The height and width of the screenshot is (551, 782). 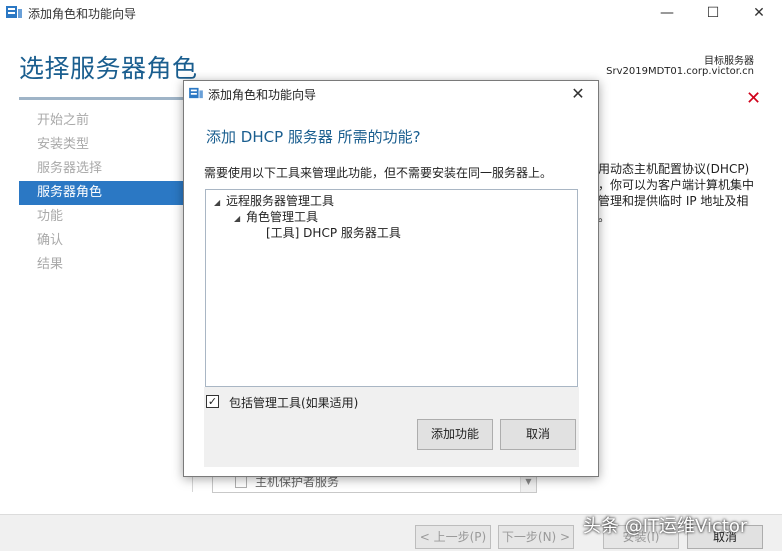 What do you see at coordinates (101, 121) in the screenshot?
I see `nav-item-before-you-begin: 开始之前` at bounding box center [101, 121].